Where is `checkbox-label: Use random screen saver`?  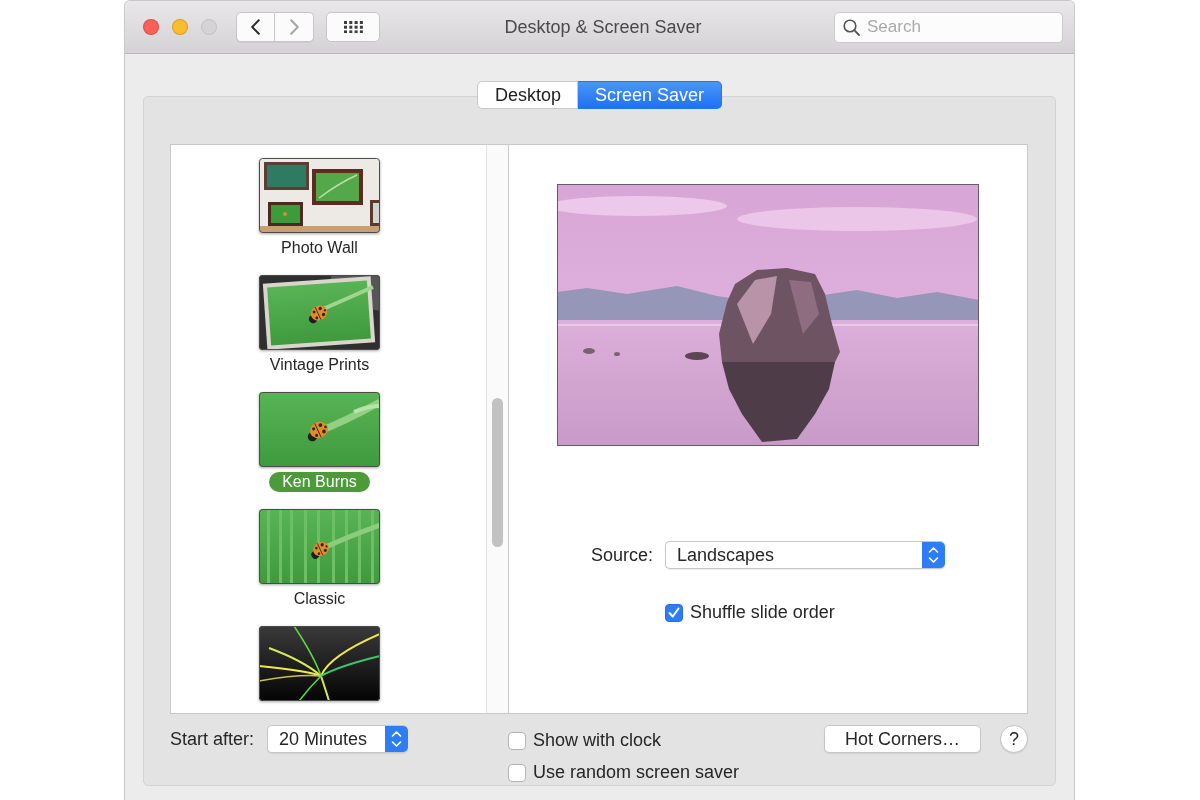 checkbox-label: Use random screen saver is located at coordinates (636, 772).